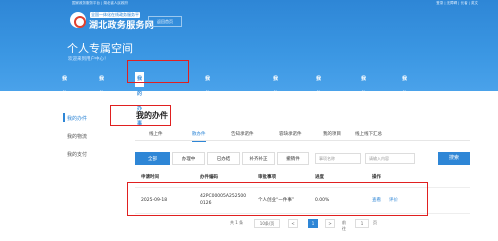 The width and height of the screenshot is (498, 241). I want to click on hero-title: 个人专属空间, so click(100, 48).